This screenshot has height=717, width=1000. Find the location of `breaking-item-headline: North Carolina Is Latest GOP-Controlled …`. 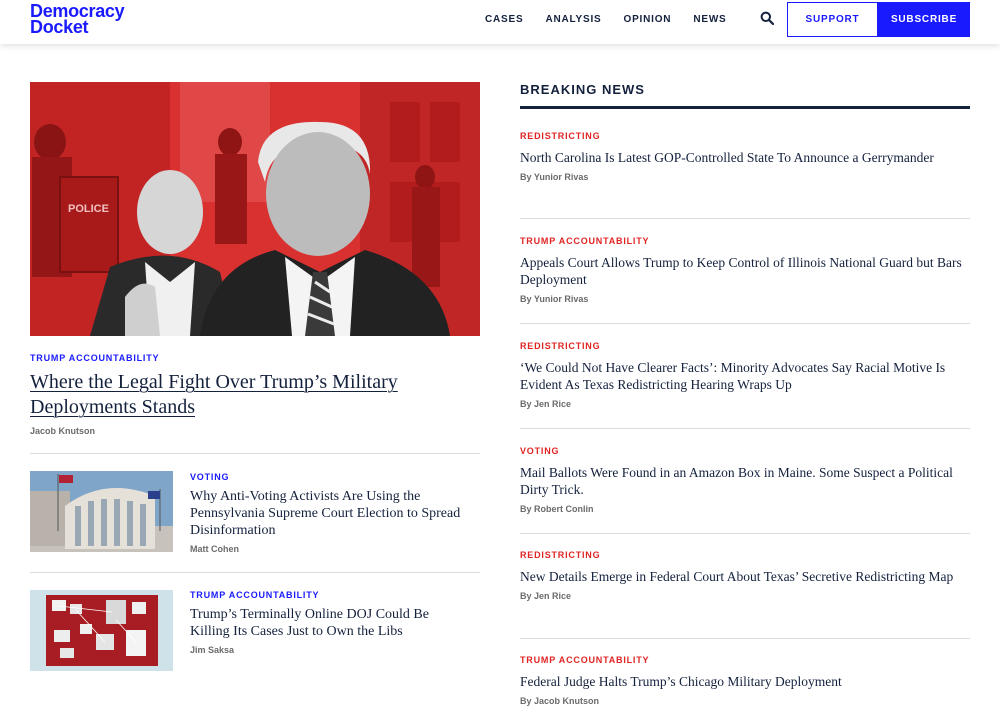

breaking-item-headline: North Carolina Is Latest GOP-Controlled … is located at coordinates (745, 157).